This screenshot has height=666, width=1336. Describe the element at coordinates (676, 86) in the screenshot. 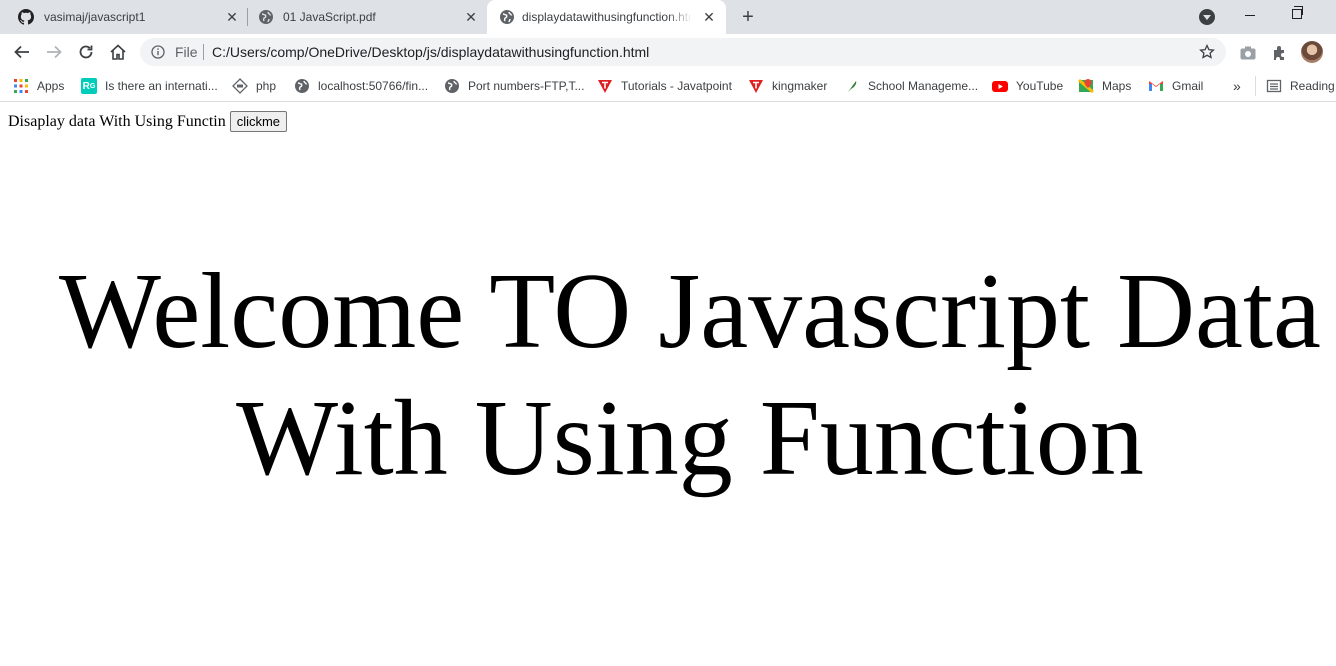

I see `bookmark-label: Tutorials - Javatpoint` at that location.